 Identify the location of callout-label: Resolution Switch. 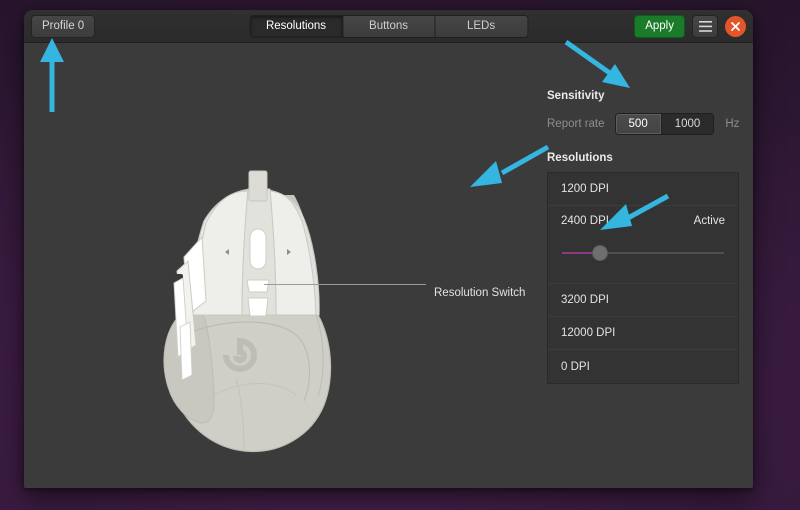
(480, 293).